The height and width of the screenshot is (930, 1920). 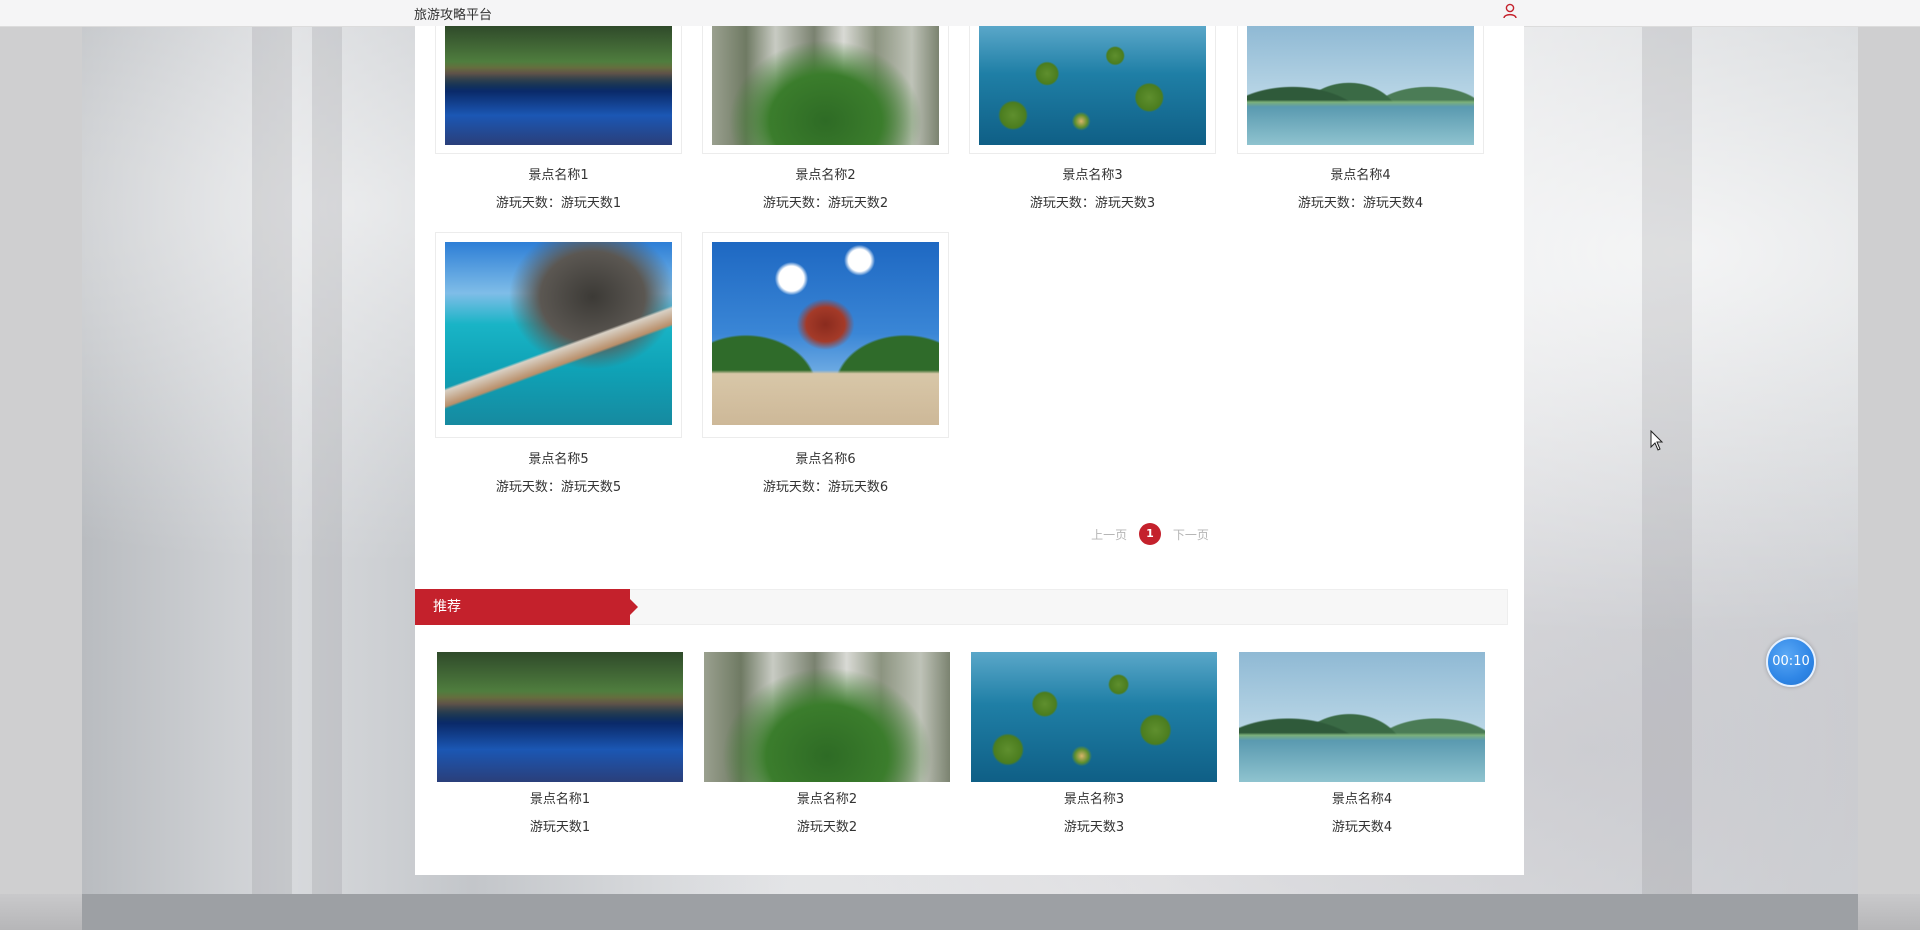 What do you see at coordinates (1191, 534) in the screenshot?
I see `next-page-button: 下一页` at bounding box center [1191, 534].